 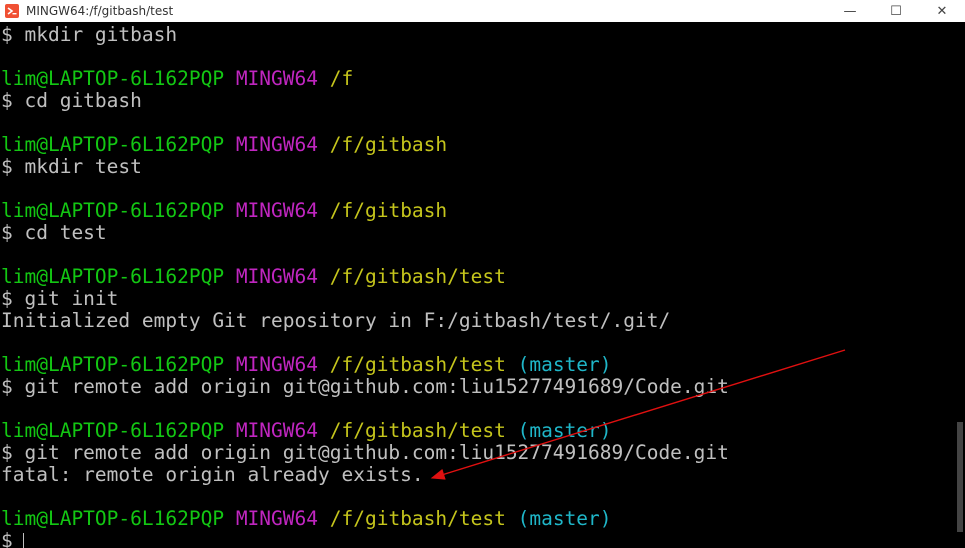 What do you see at coordinates (960, 285) in the screenshot?
I see `scrollbar` at bounding box center [960, 285].